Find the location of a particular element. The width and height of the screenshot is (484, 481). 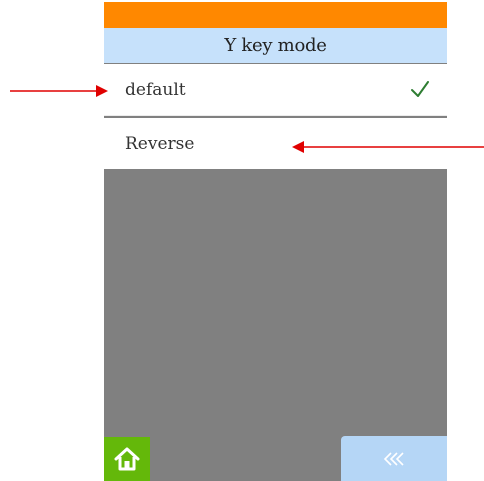

title-bar: Y key mode is located at coordinates (275, 45).